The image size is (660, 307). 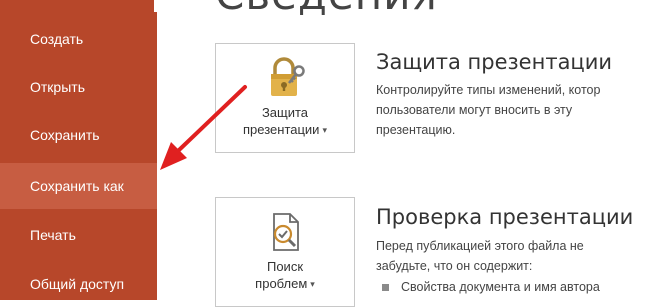 I want to click on sidebar-item-save-as: Сохранить как, so click(x=78, y=186).